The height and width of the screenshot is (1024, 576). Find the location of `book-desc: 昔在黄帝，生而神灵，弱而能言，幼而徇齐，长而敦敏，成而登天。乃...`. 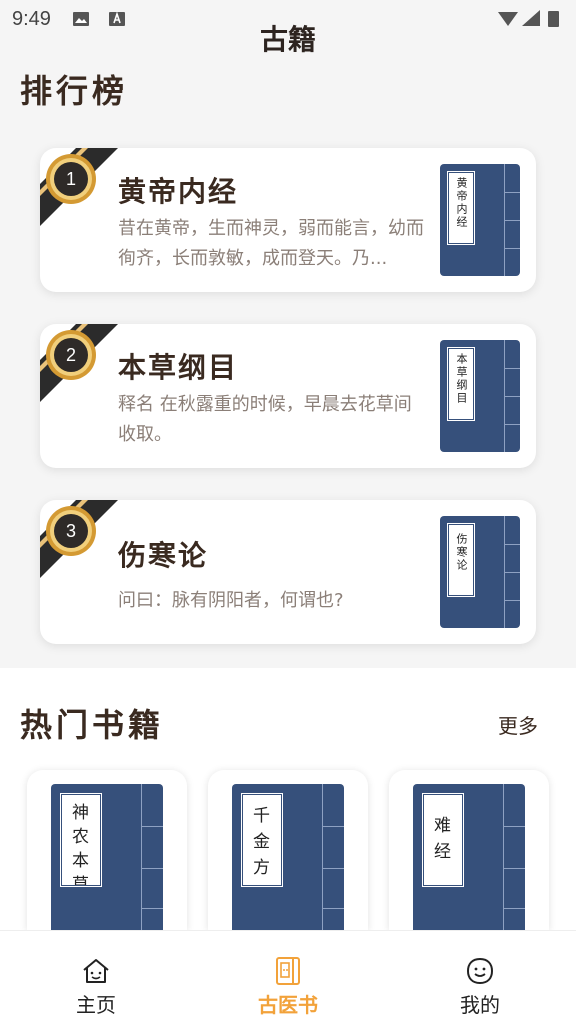

book-desc: 昔在黄帝，生而神灵，弱而能言，幼而徇齐，长而敦敏，成而登天。乃... is located at coordinates (271, 243).